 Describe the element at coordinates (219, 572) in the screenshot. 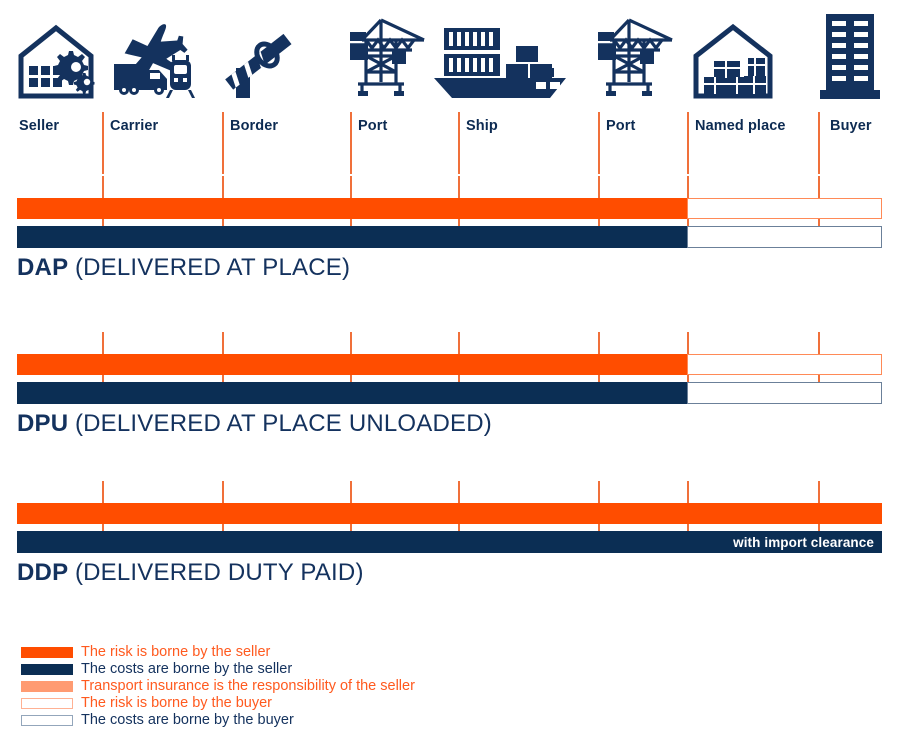

I see `ddp-full-name: (DELIVERED DUTY PAID)` at that location.